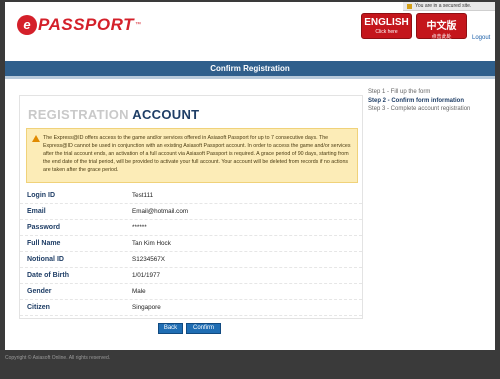  What do you see at coordinates (170, 328) in the screenshot?
I see `back-button: Back` at bounding box center [170, 328].